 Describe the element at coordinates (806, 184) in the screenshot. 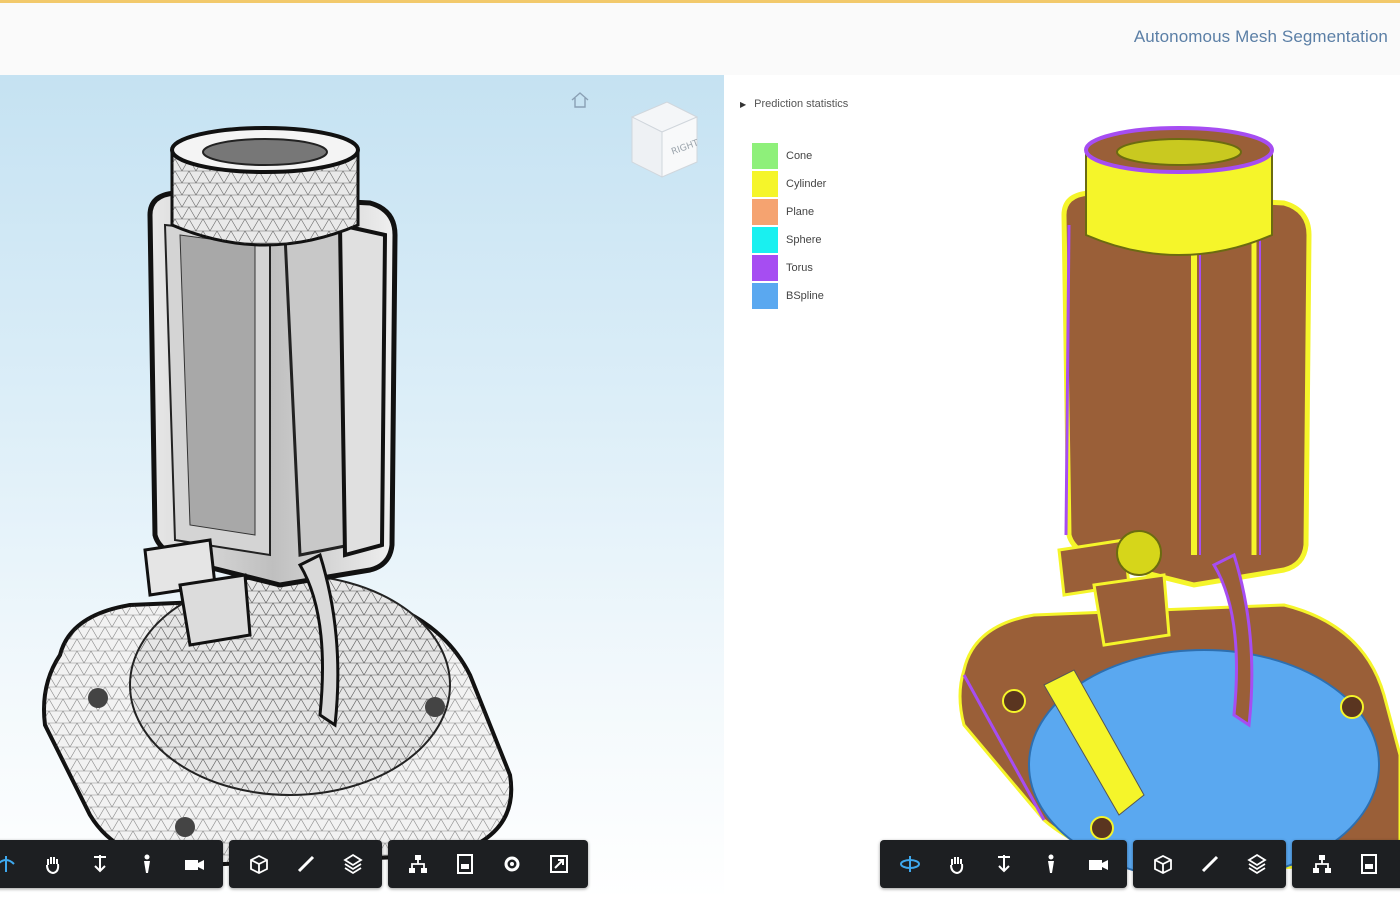

I see `legend-label: Cylinder` at that location.